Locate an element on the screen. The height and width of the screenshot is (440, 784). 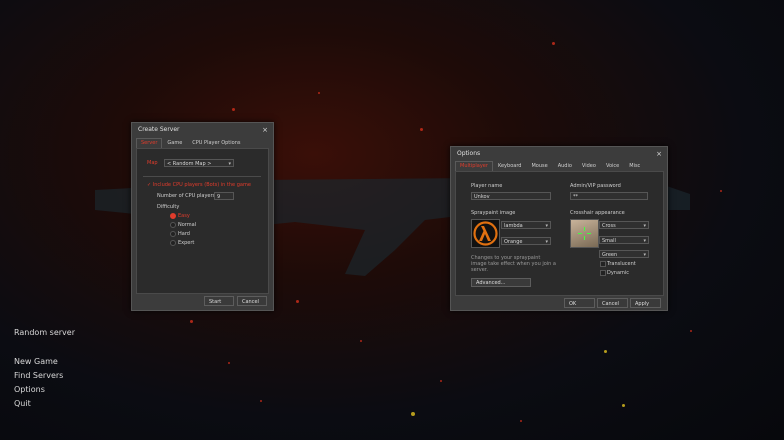
player-name-input: Unkov is located at coordinates (511, 196).